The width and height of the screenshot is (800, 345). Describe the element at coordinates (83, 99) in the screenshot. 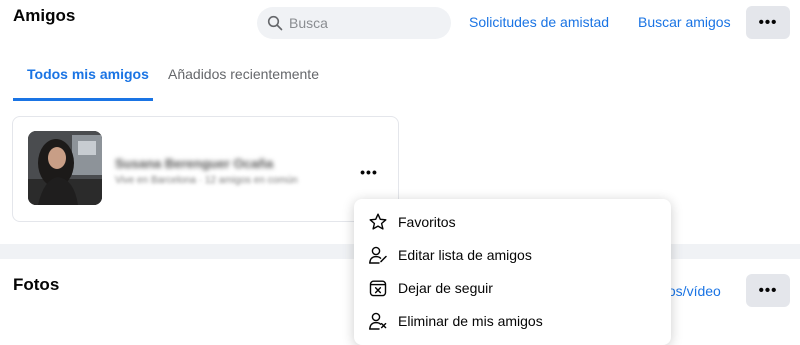

I see `active-tab-indicator` at that location.